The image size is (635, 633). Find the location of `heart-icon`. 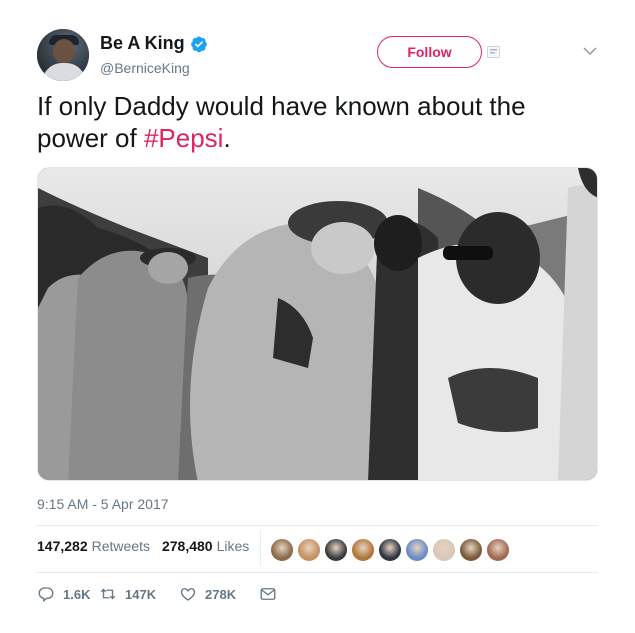

heart-icon is located at coordinates (188, 594).